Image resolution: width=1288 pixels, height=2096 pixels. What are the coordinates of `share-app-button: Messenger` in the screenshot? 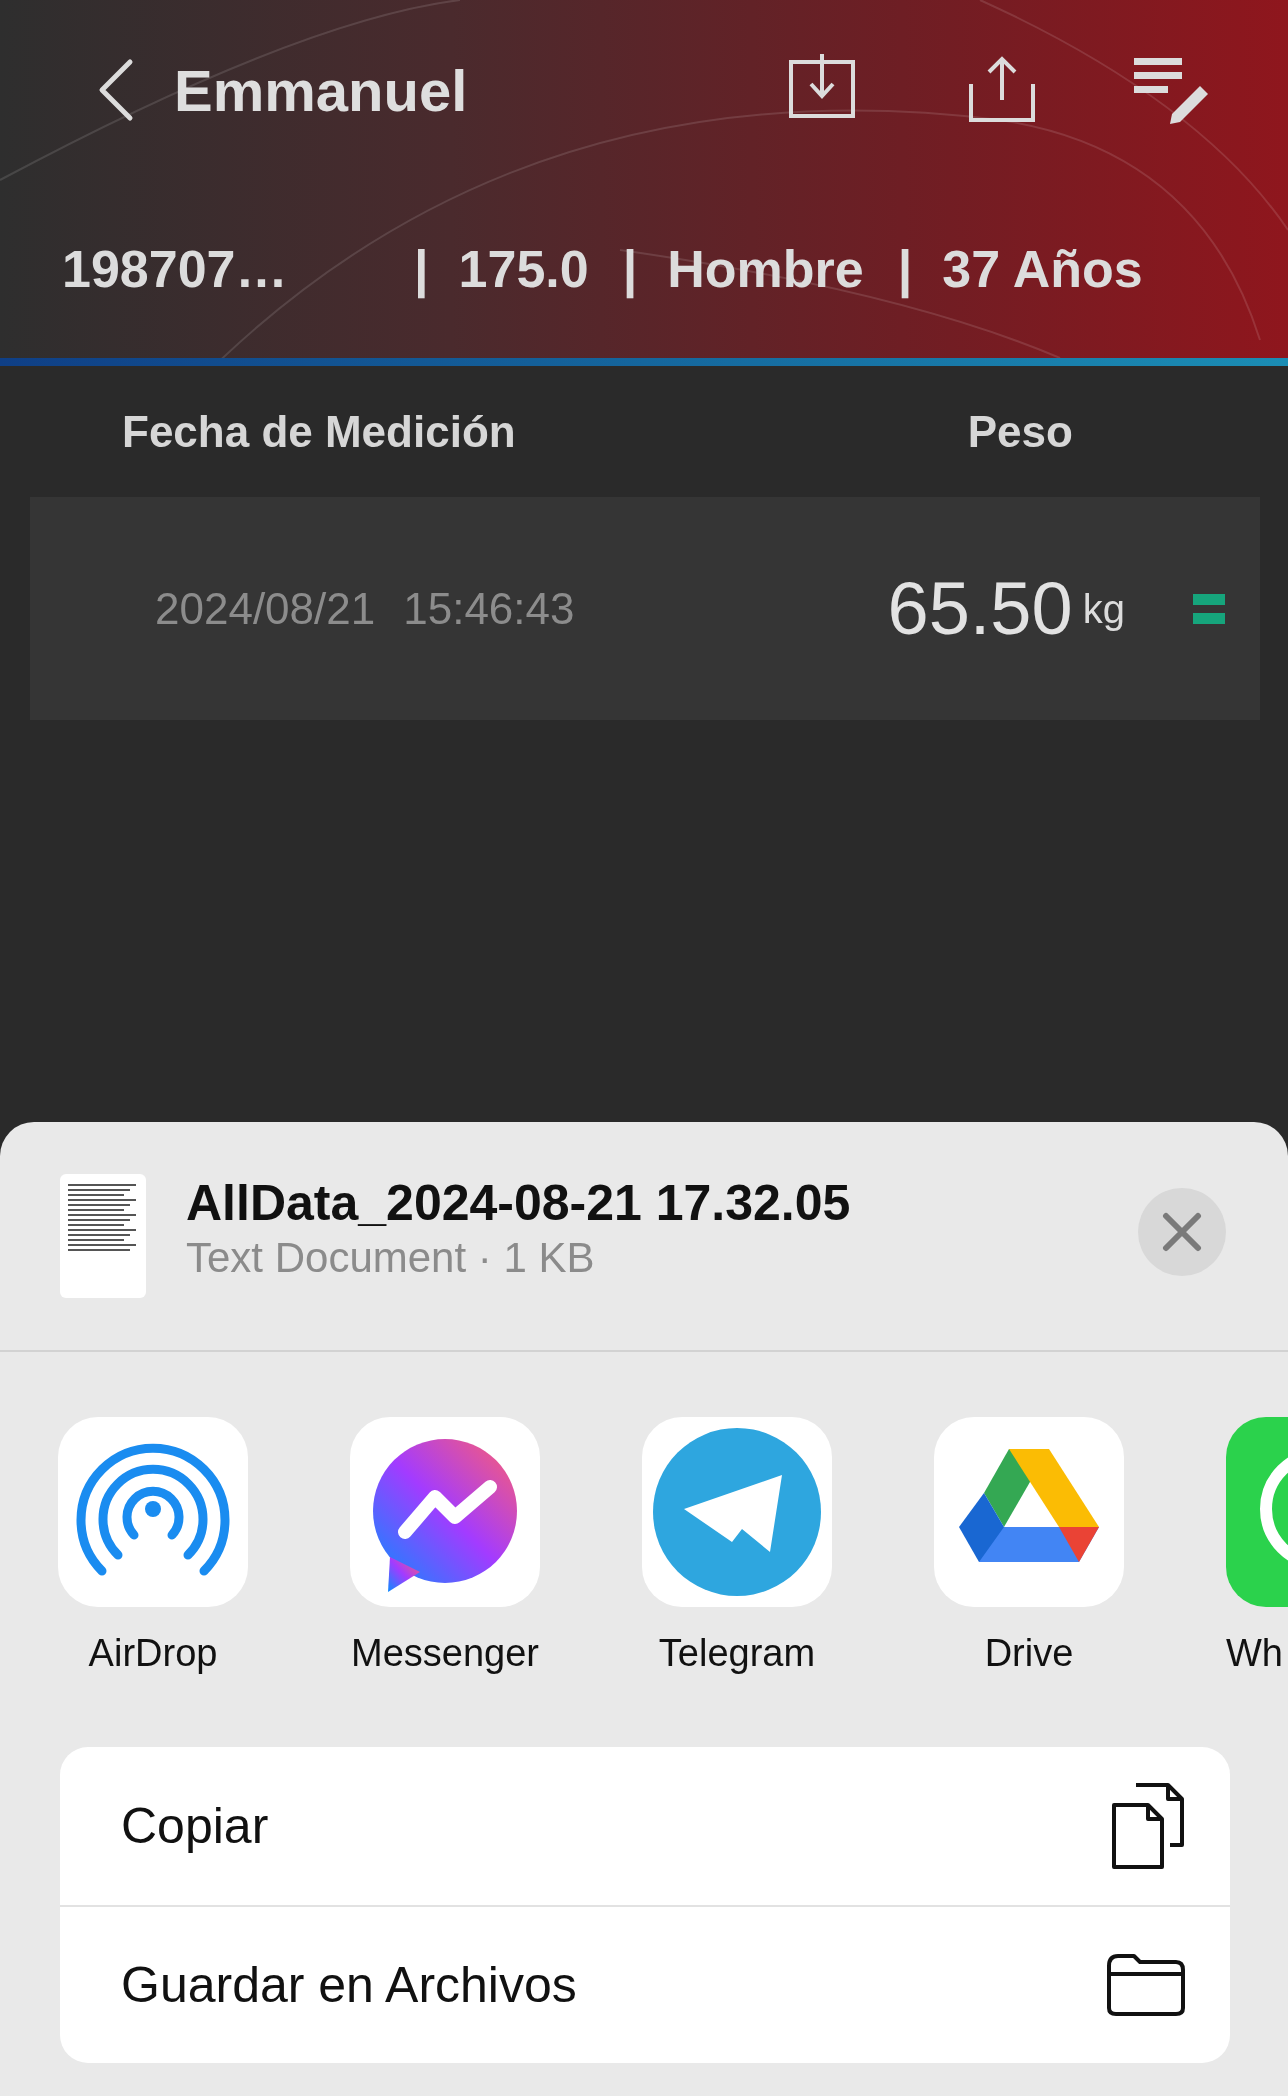 It's located at (445, 1582).